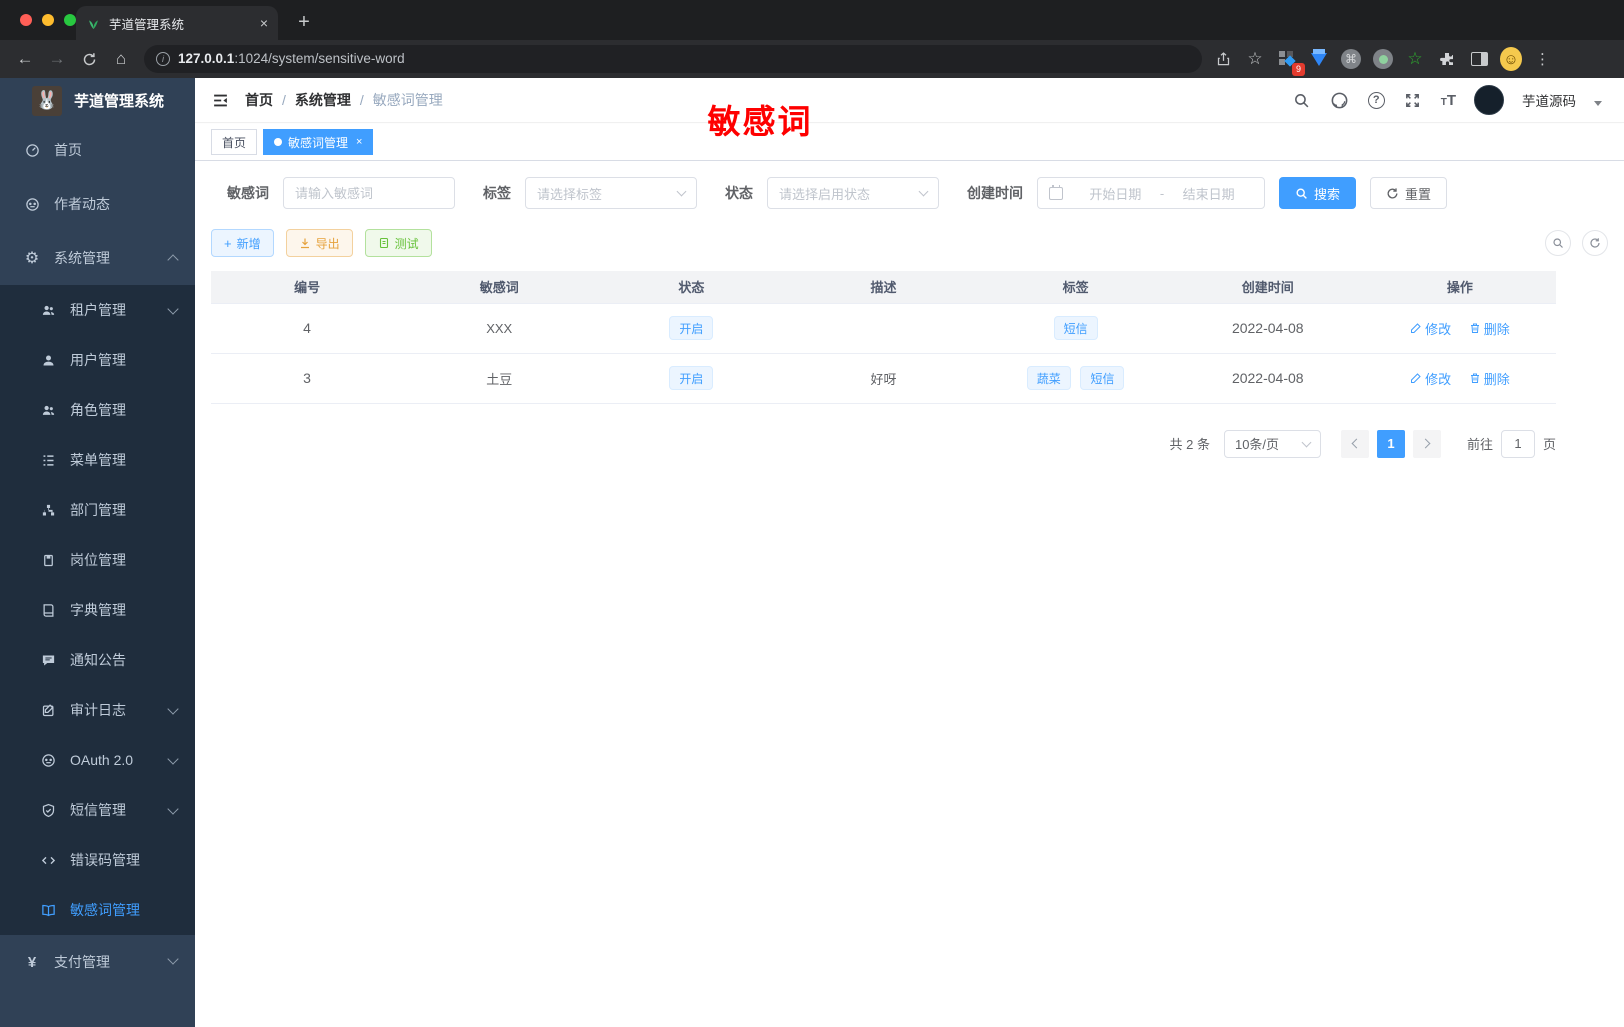 The image size is (1624, 1027). I want to click on sidebar-item-error-code: 错误码管理, so click(97, 860).